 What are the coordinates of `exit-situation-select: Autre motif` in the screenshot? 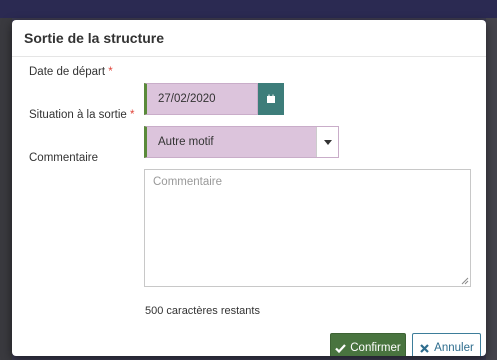 It's located at (241, 142).